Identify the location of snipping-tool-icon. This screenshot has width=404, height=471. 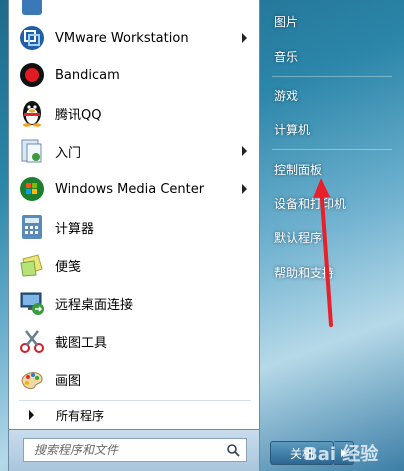
(32, 341).